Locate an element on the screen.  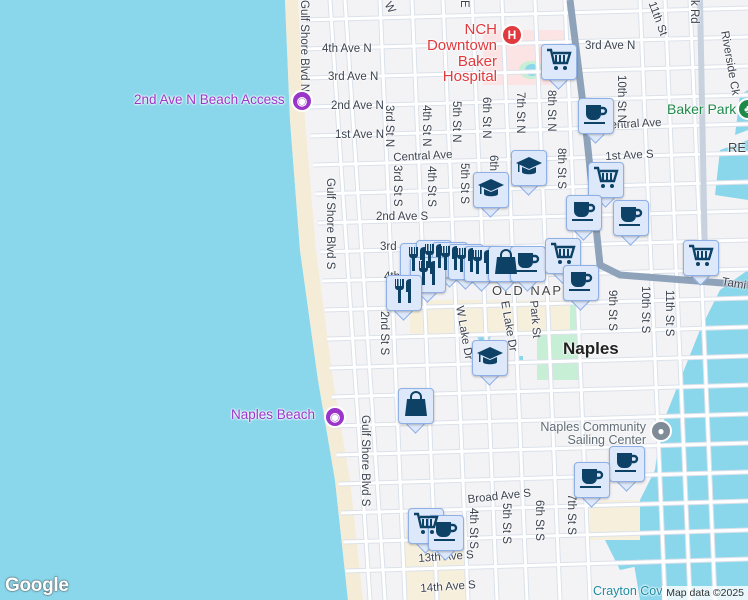
sailing-center-label: Naples Community Sailing Center is located at coordinates (586, 433).